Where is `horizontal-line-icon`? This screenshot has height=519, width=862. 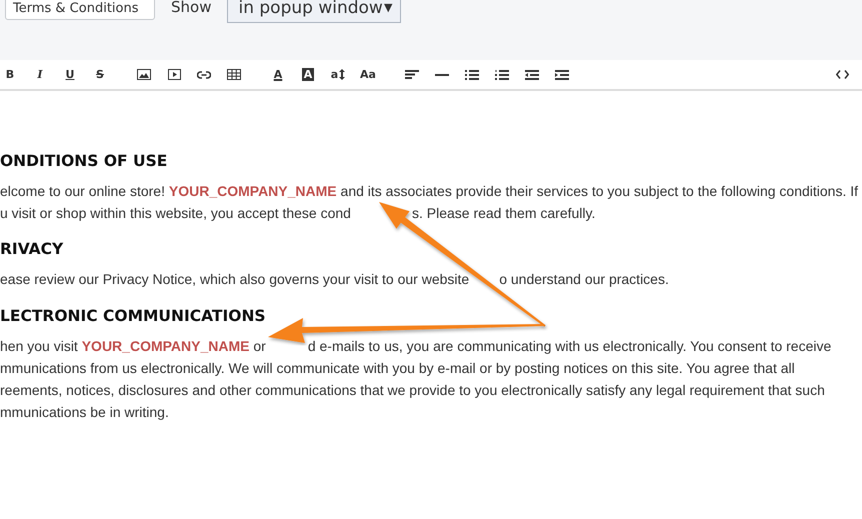 horizontal-line-icon is located at coordinates (442, 75).